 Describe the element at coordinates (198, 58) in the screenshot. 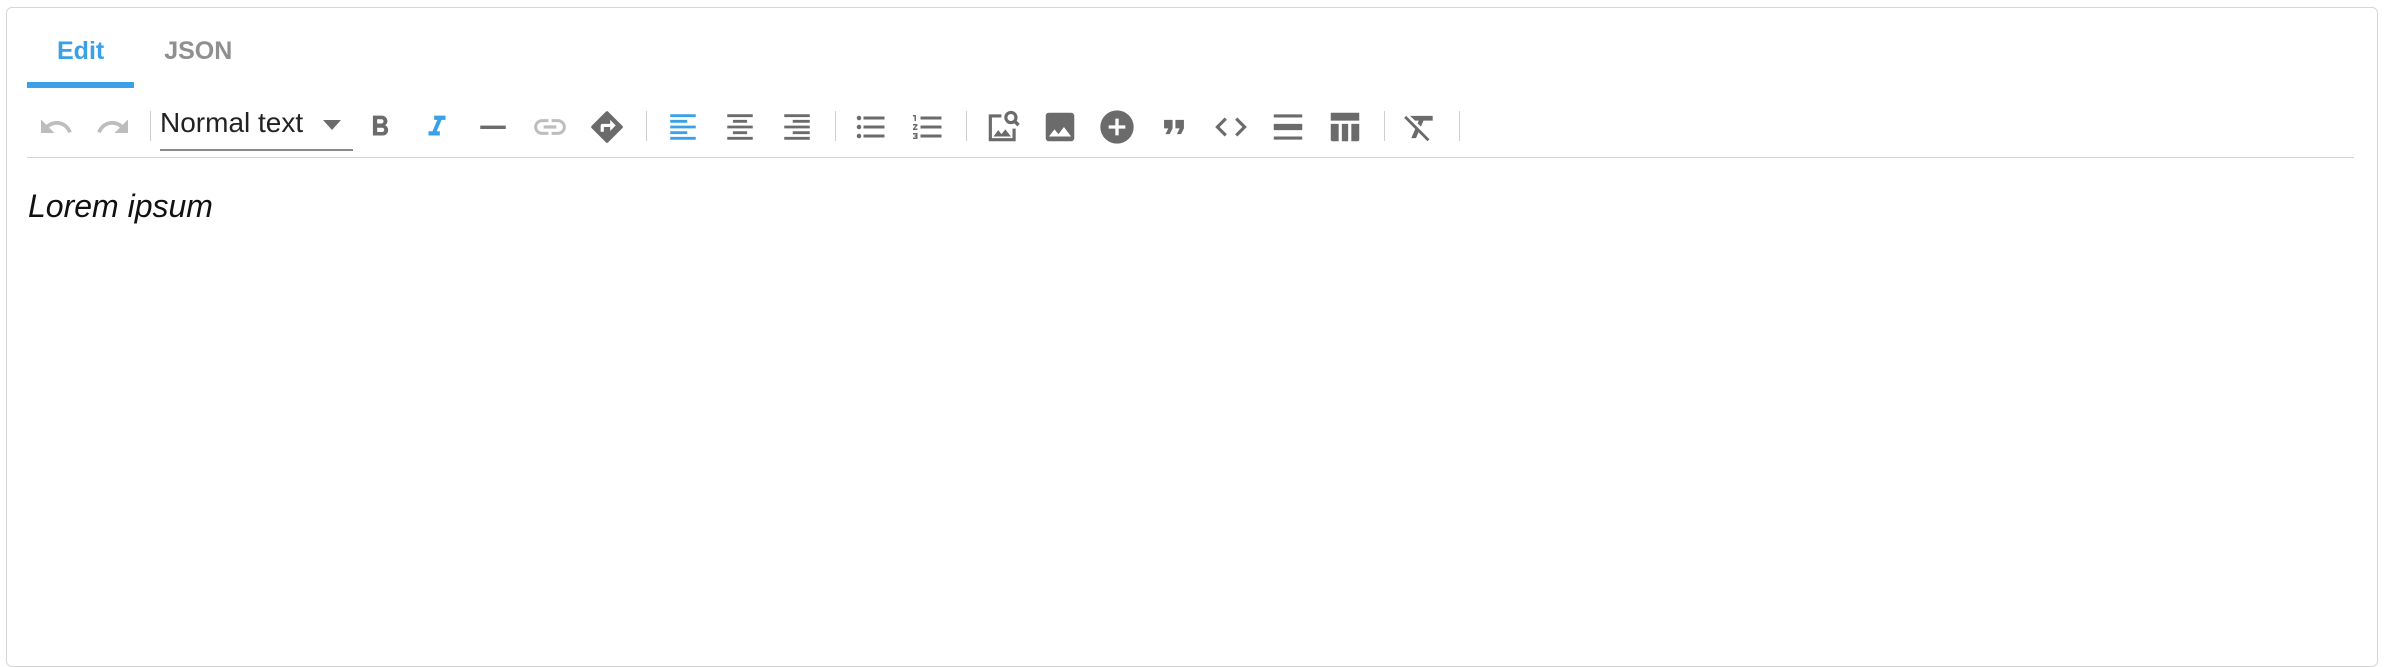

I see `tab-json: JSON` at that location.